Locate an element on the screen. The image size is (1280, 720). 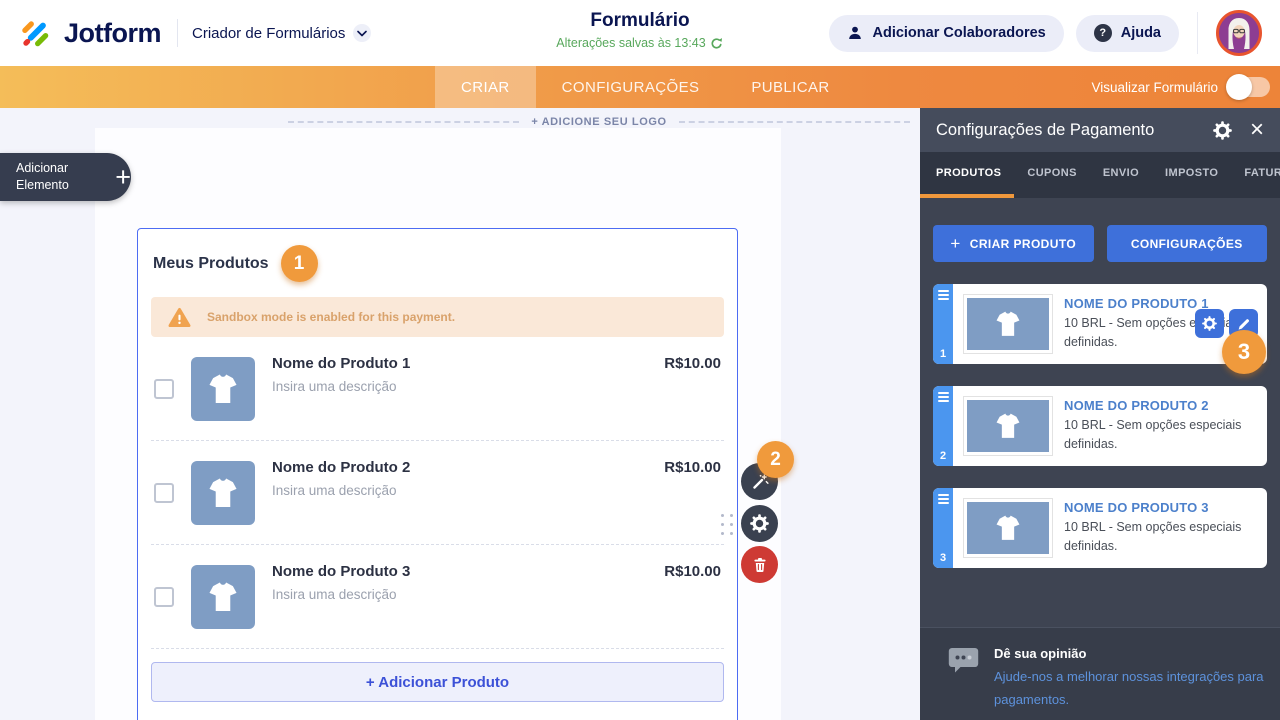
tab-publicar: PUBLICAR is located at coordinates (790, 87).